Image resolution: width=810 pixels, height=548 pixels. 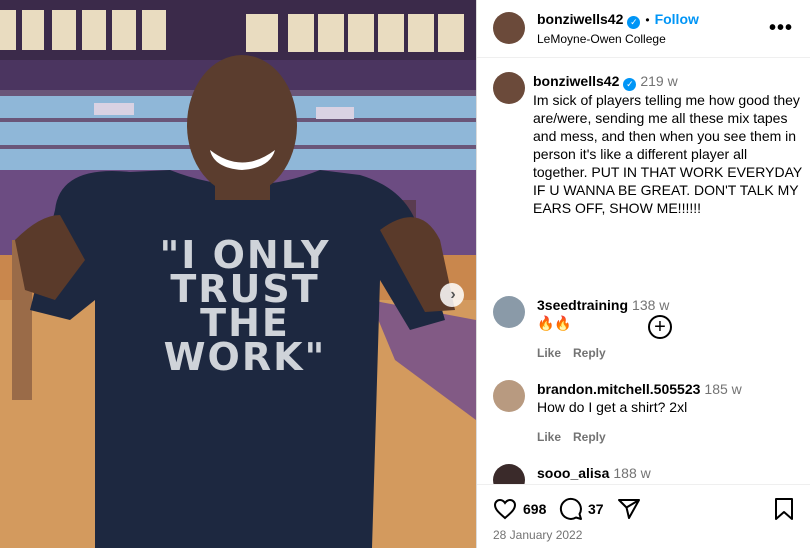 I want to click on bookmark-icon, so click(x=784, y=509).